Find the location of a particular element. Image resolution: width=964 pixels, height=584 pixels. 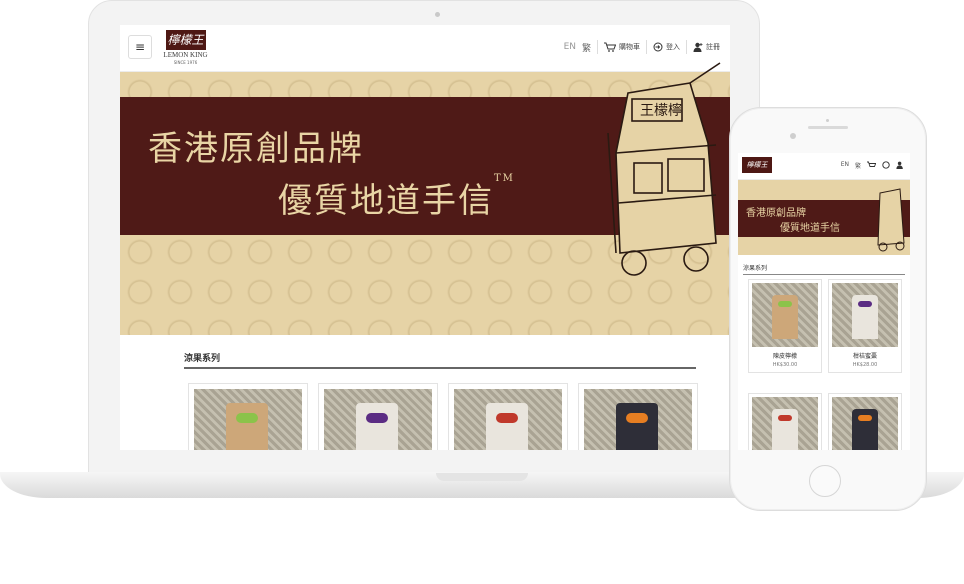

site-logo: 檸檬王 LEMON KING SINCE 1976 is located at coordinates (185, 49).